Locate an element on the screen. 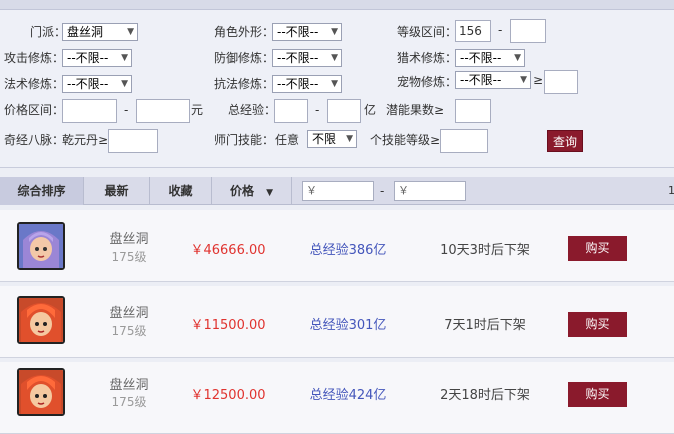  sort-price-to-input: ￥ is located at coordinates (430, 191).